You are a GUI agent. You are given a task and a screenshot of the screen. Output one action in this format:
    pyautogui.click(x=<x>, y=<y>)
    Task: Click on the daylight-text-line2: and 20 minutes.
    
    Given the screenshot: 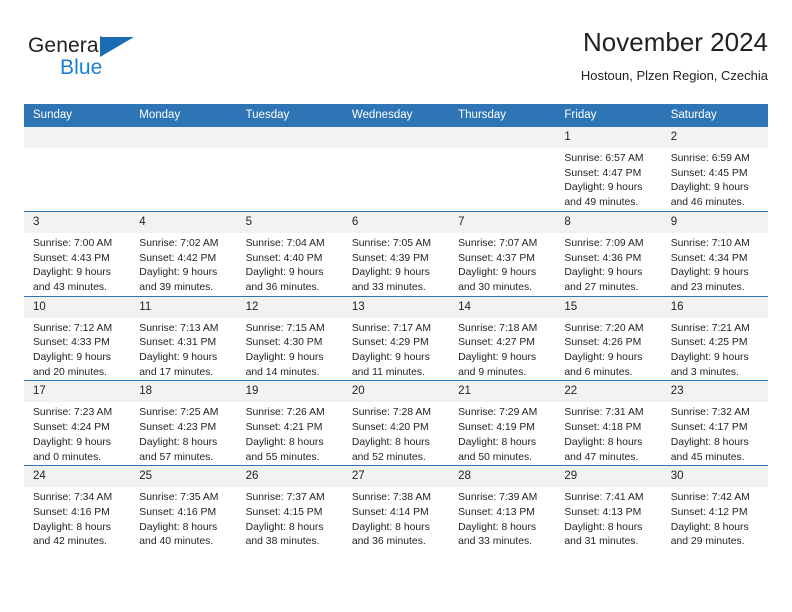 What is the action you would take?
    pyautogui.click(x=70, y=372)
    